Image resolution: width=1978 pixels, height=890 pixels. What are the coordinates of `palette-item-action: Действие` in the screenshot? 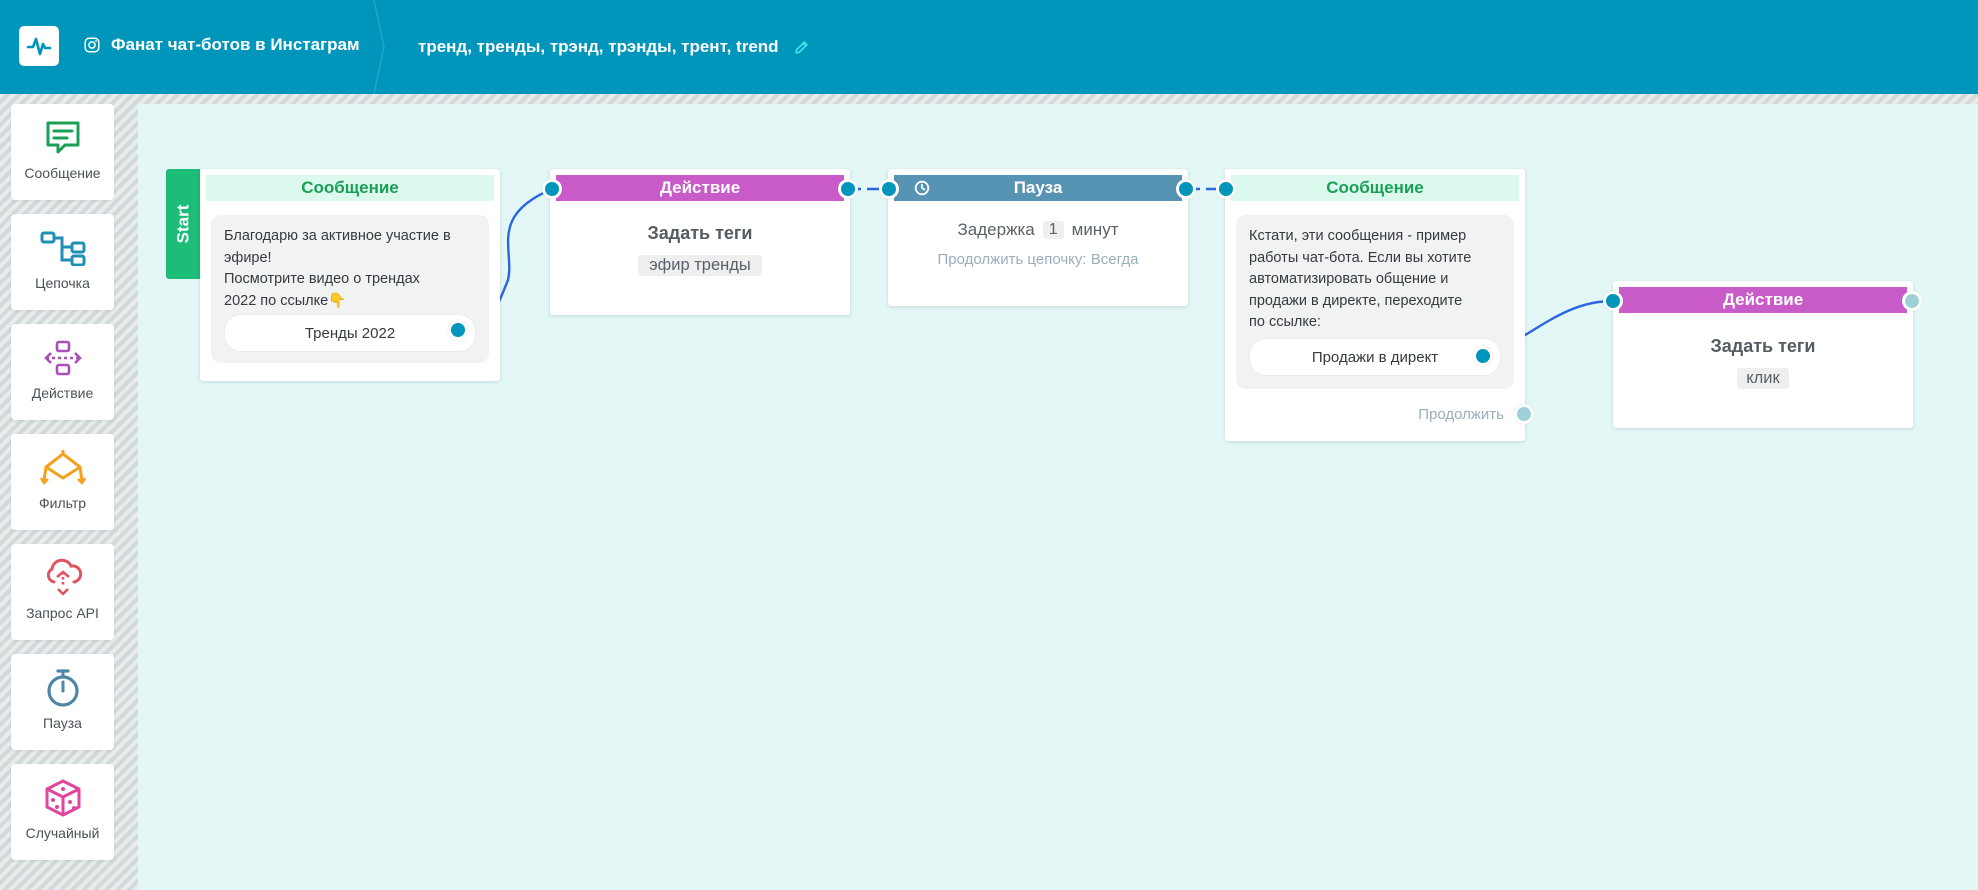 It's located at (62, 372).